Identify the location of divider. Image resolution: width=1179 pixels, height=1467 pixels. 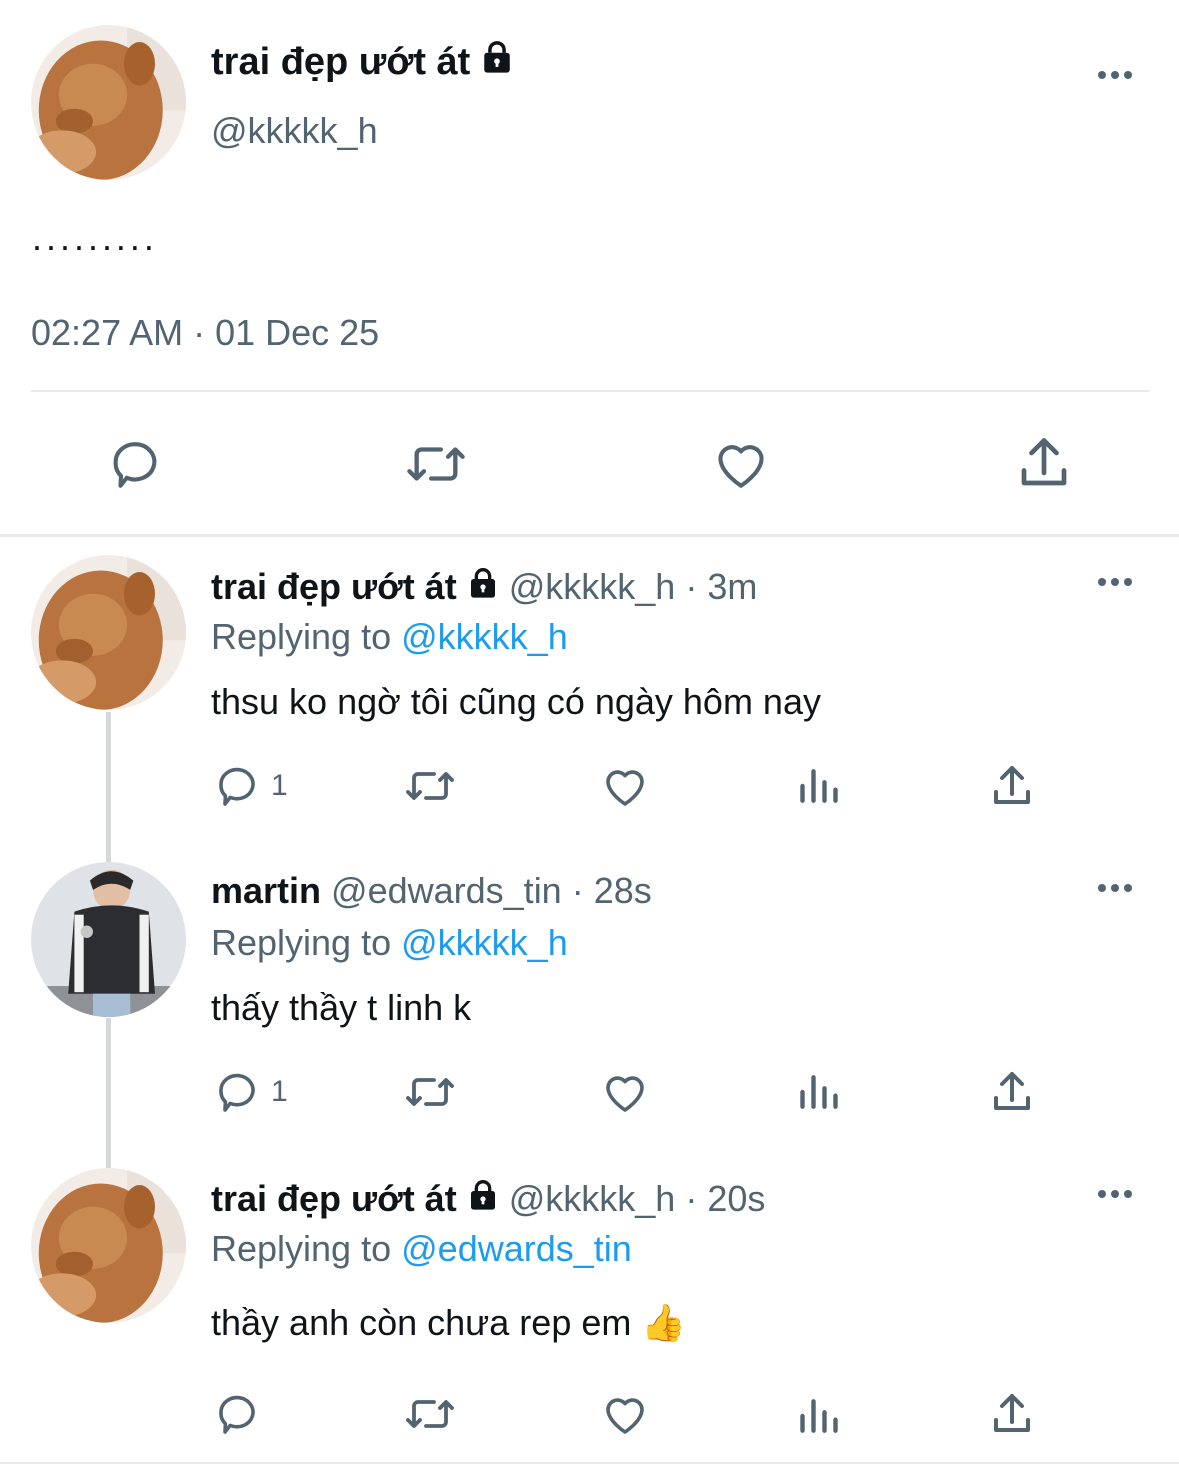
(590, 391).